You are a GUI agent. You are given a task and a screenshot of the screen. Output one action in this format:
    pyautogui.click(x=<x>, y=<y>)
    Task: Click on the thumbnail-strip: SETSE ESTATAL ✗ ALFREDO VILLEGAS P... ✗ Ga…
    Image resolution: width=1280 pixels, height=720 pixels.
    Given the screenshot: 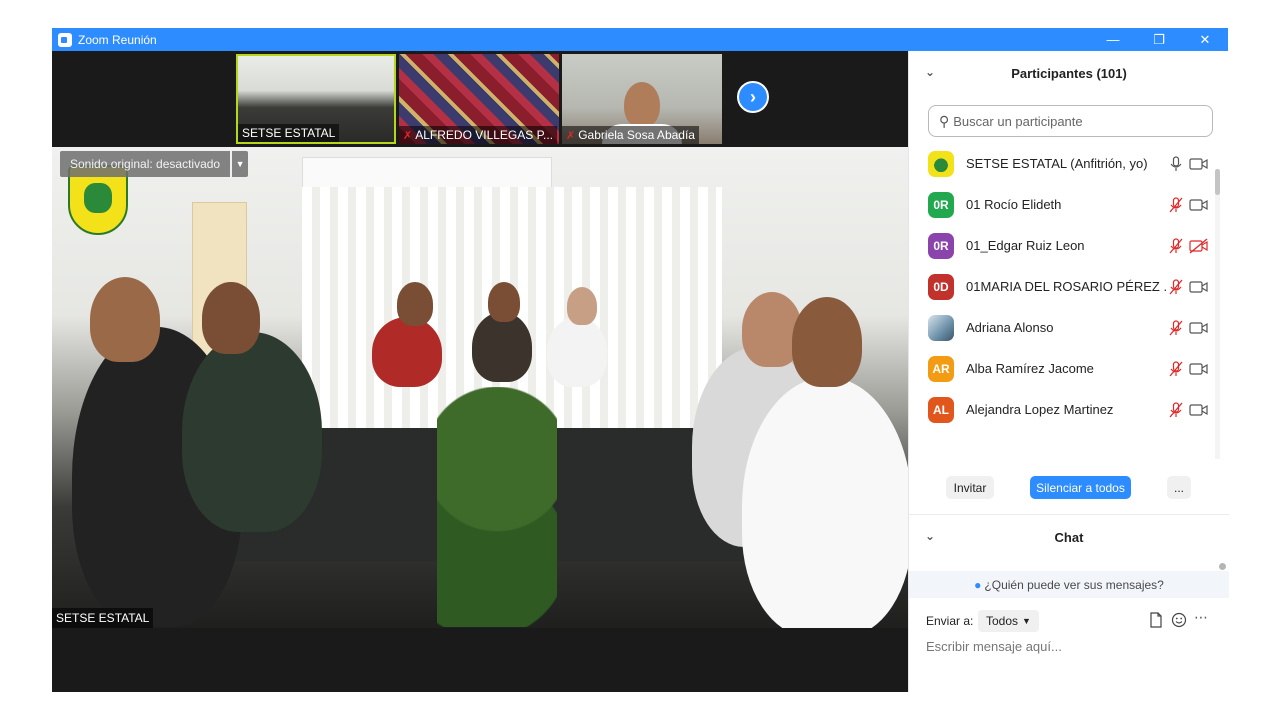 What is the action you would take?
    pyautogui.click(x=480, y=99)
    